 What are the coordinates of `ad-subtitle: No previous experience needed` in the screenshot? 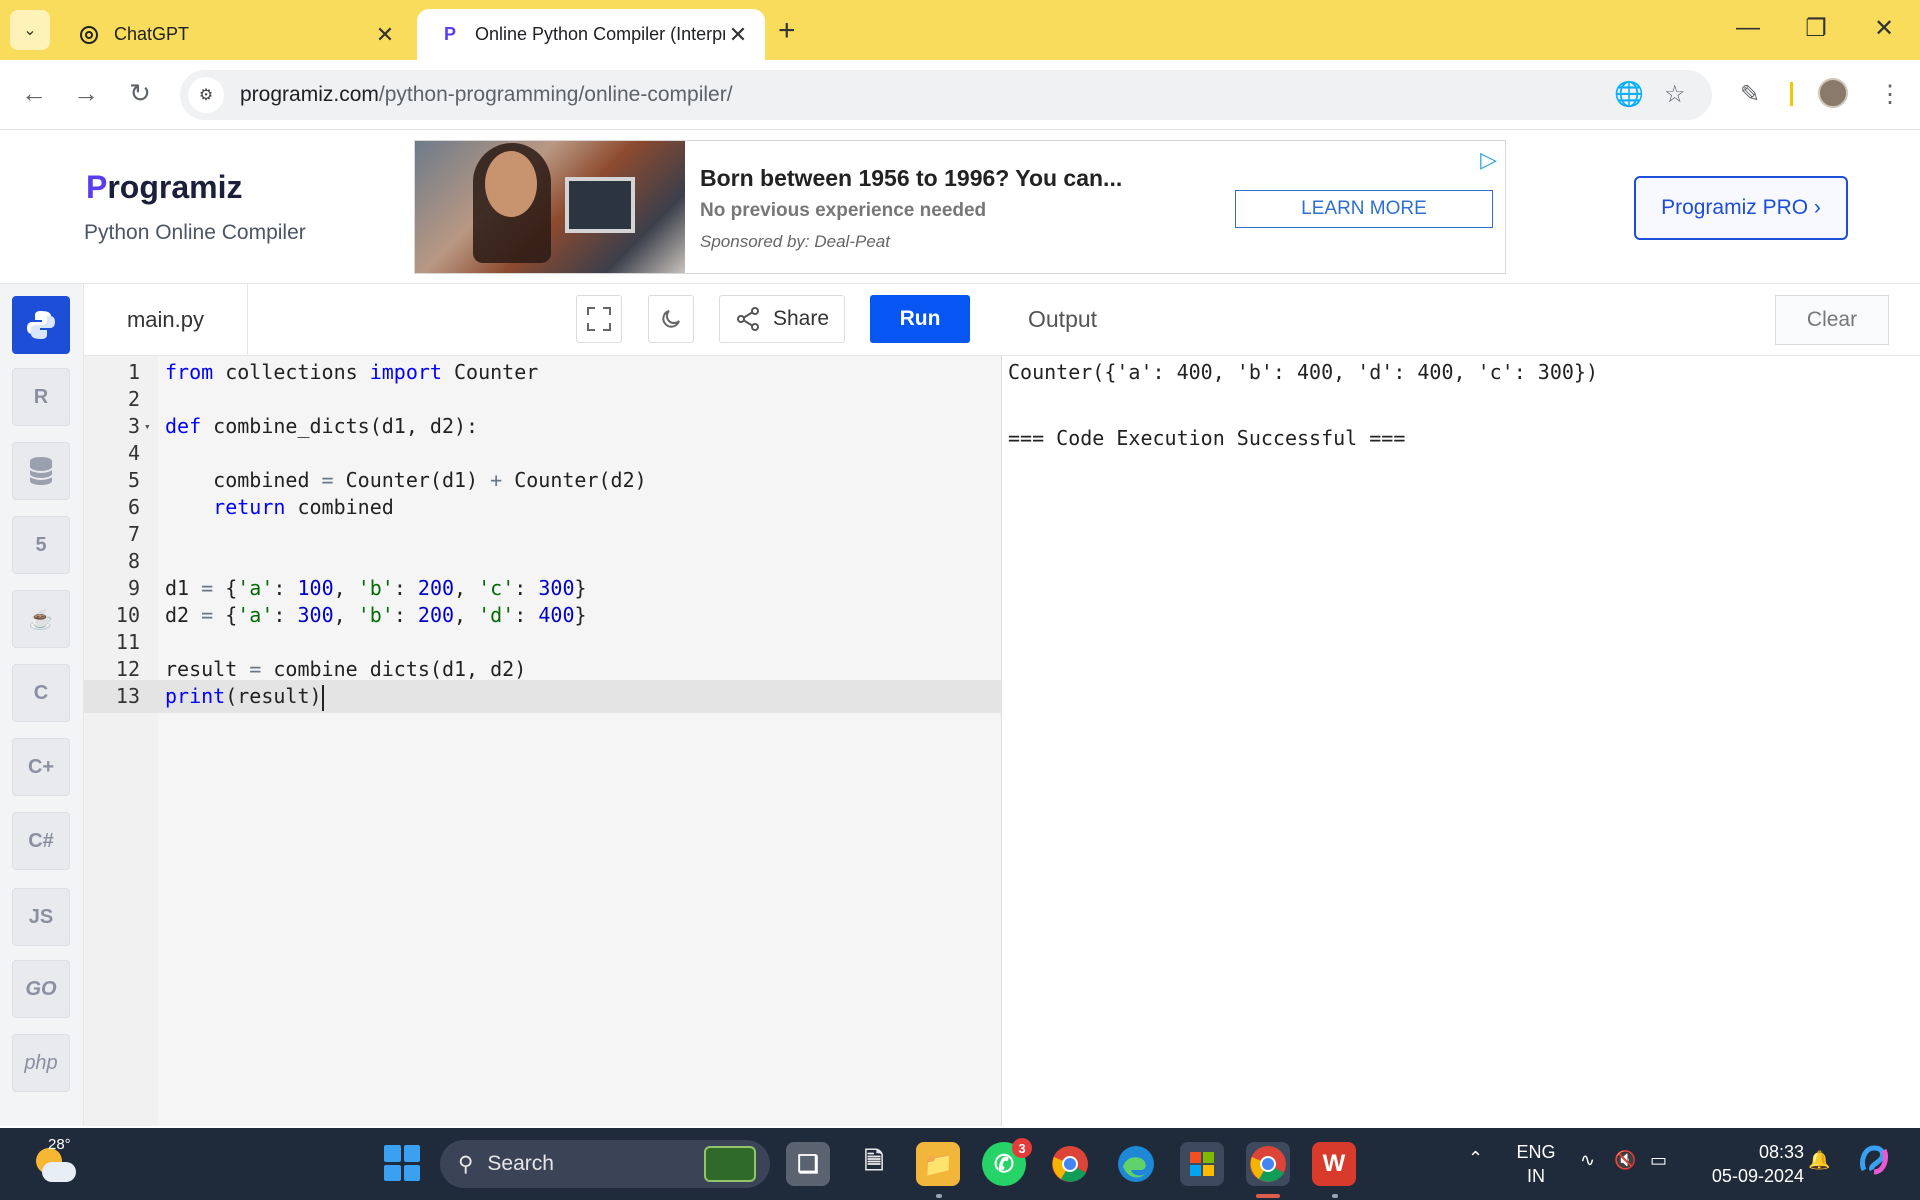 It's located at (843, 210).